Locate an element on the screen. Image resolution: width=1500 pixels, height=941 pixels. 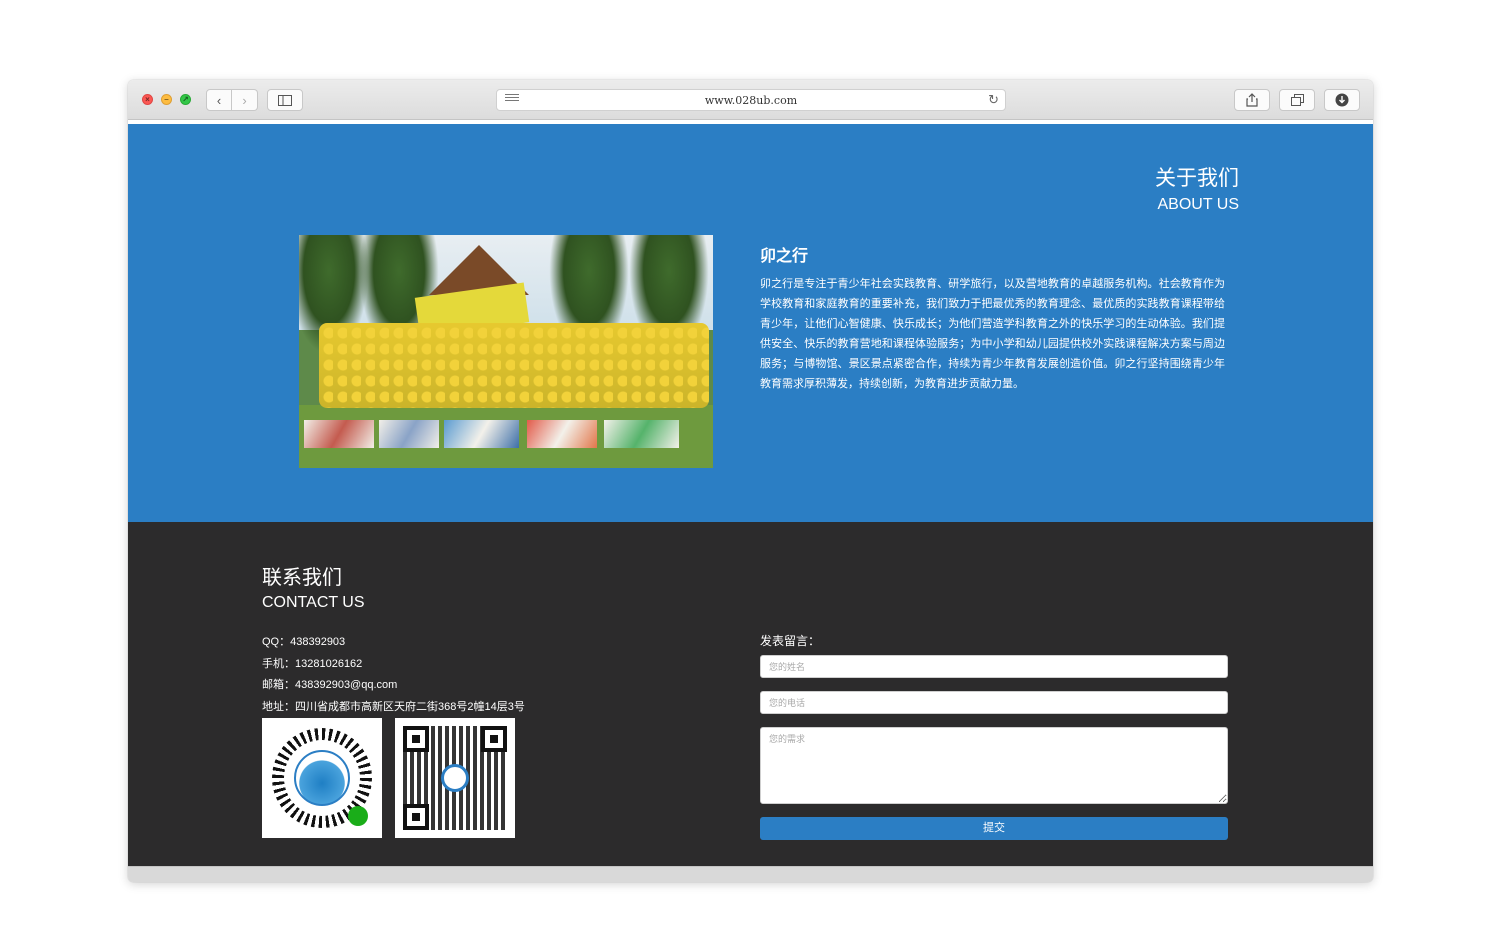
address-bar: www.028ub.com ↻ is located at coordinates (751, 100).